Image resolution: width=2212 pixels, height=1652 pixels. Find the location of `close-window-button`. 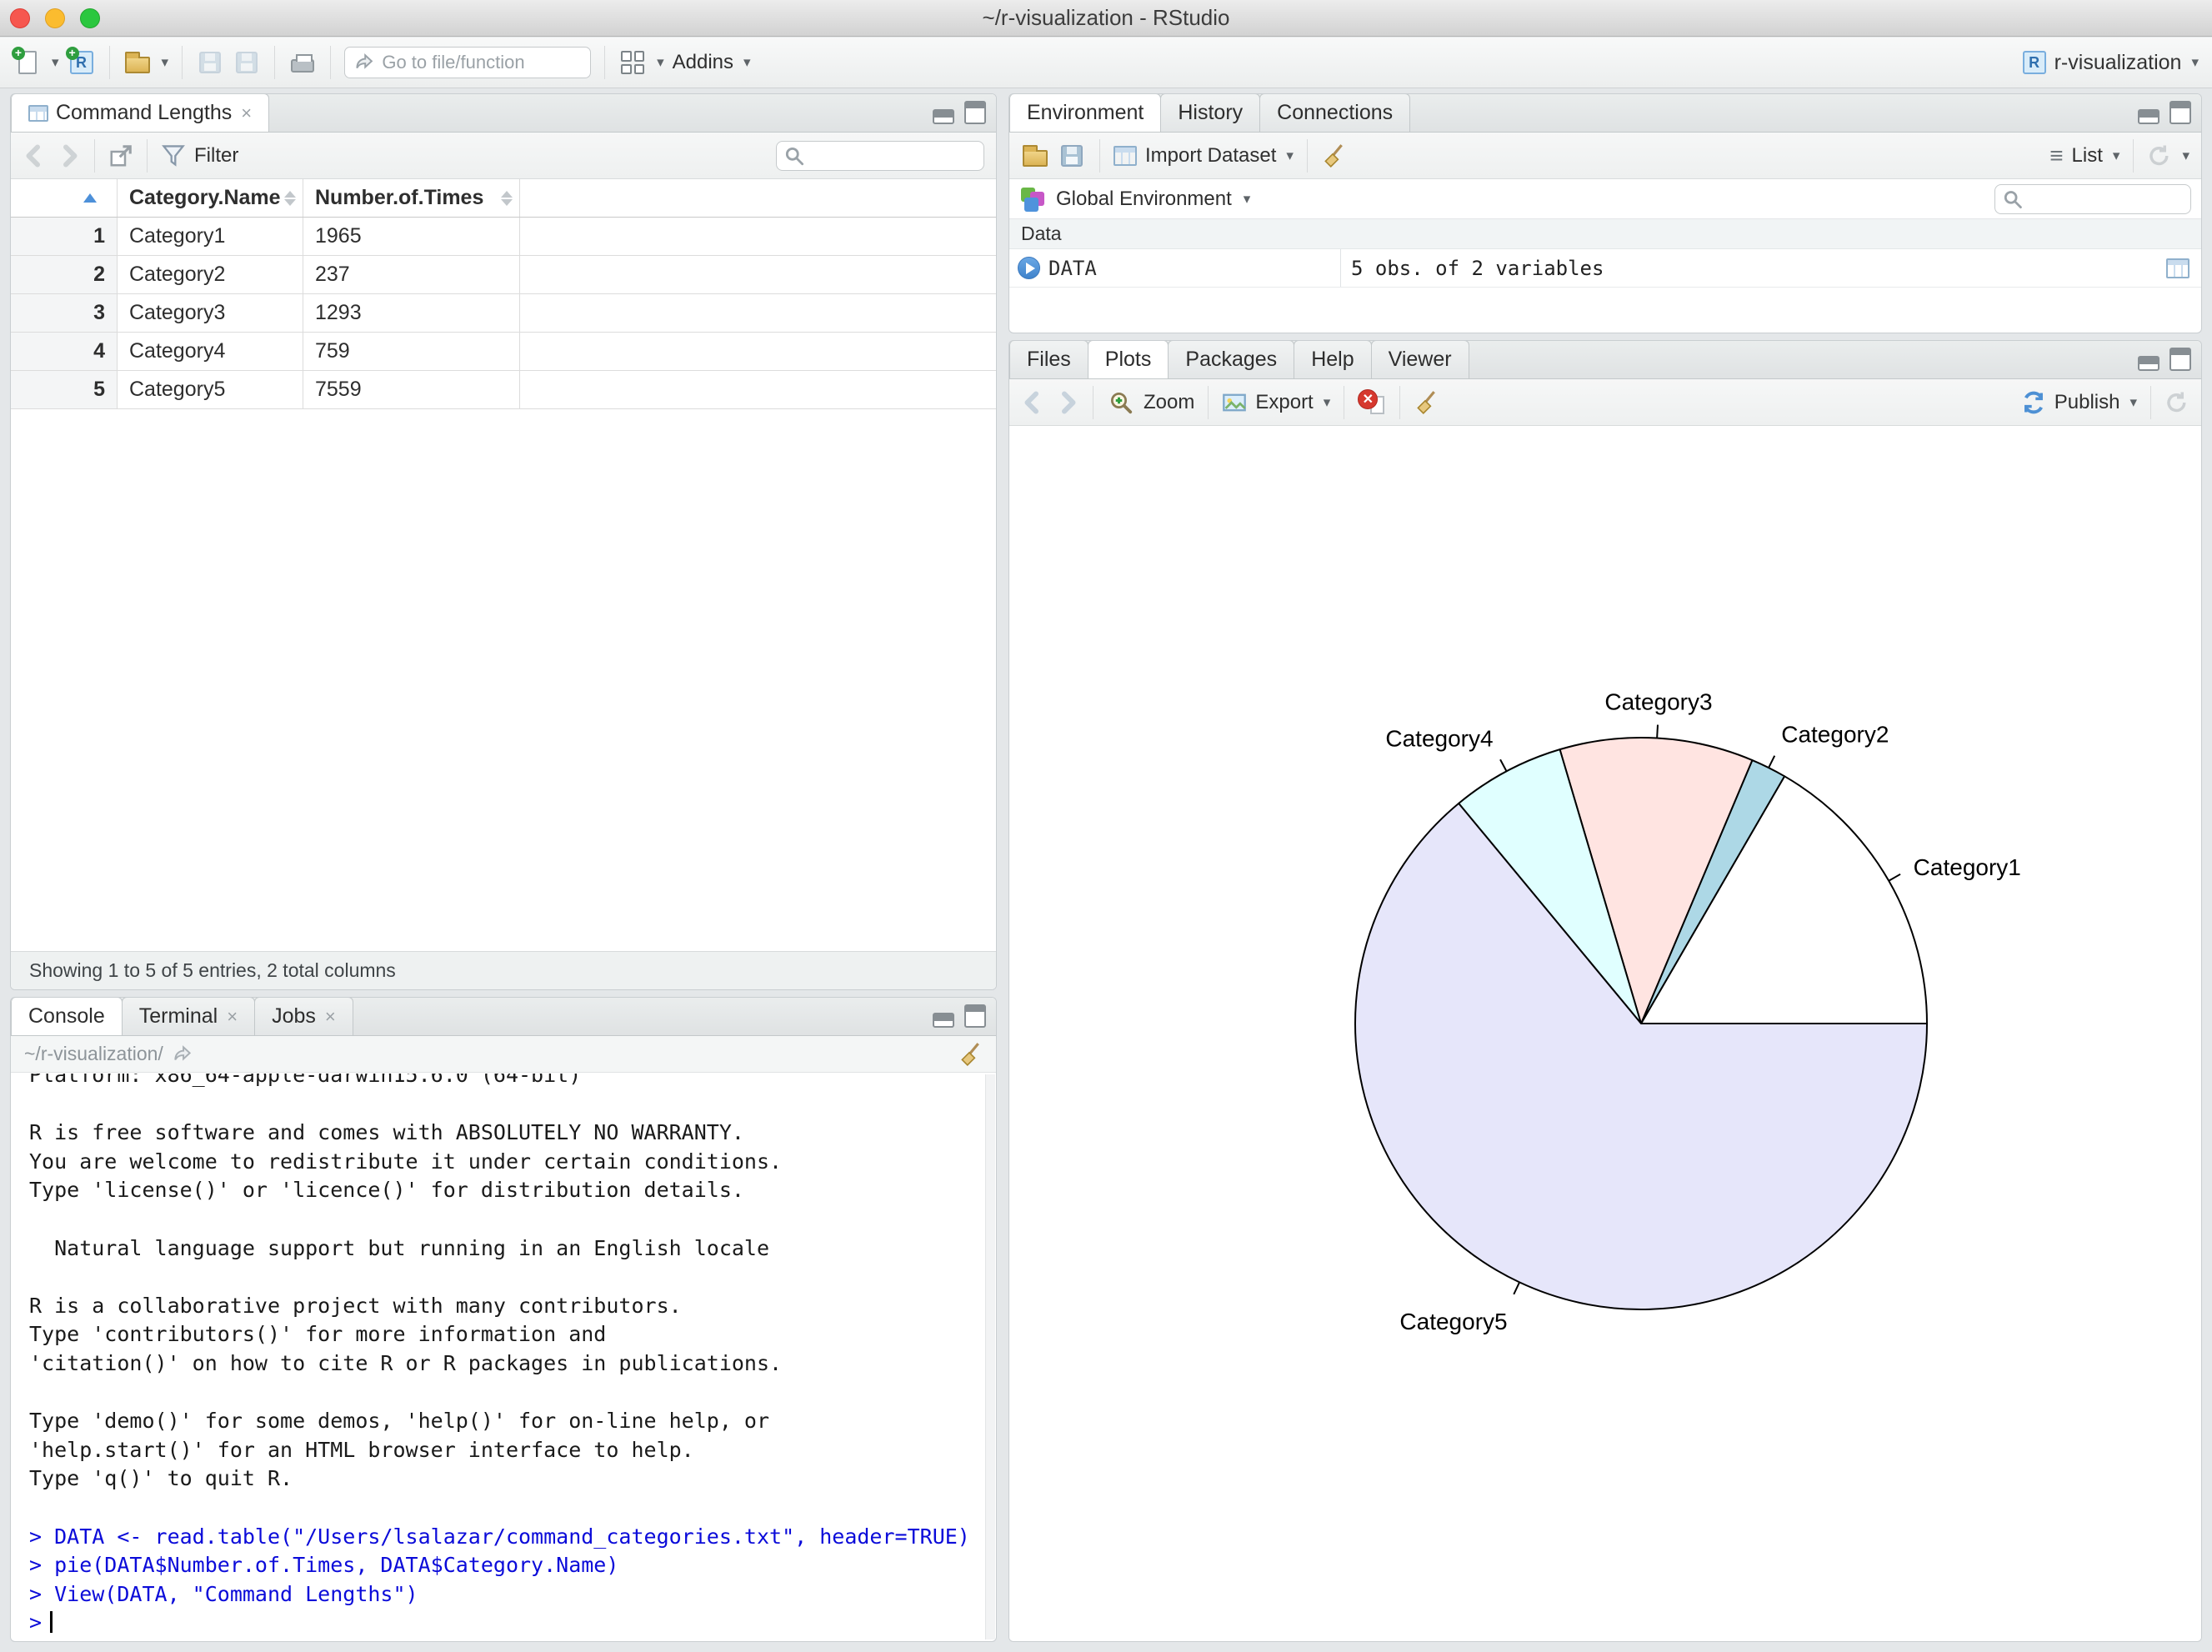

close-window-button is located at coordinates (20, 18).